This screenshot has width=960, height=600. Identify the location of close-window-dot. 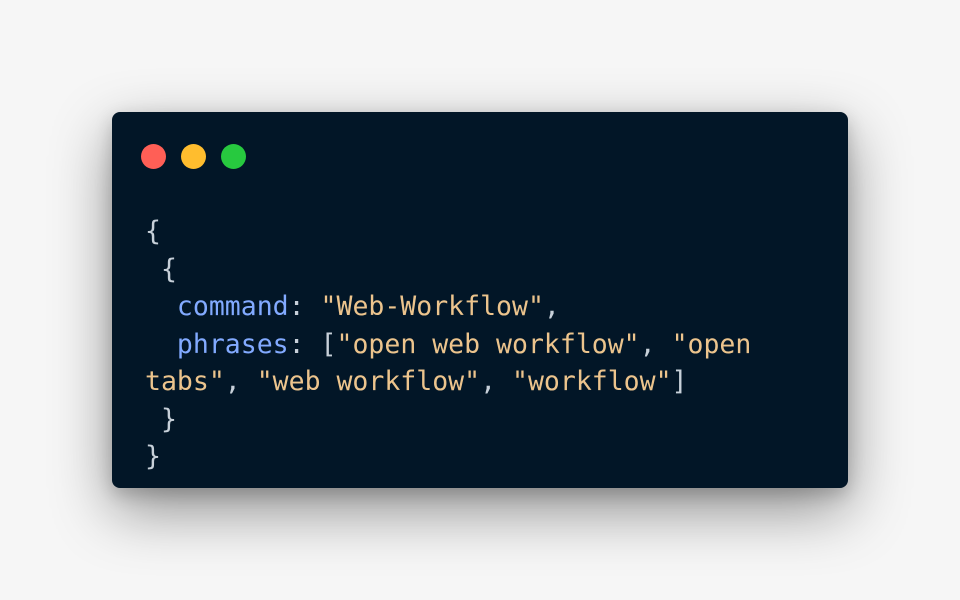
(153, 156).